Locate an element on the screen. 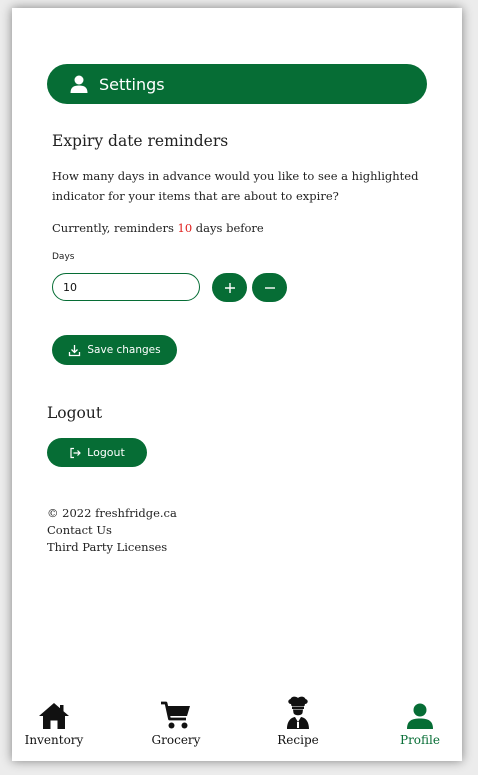 This screenshot has width=478, height=775. days-input is located at coordinates (126, 287).